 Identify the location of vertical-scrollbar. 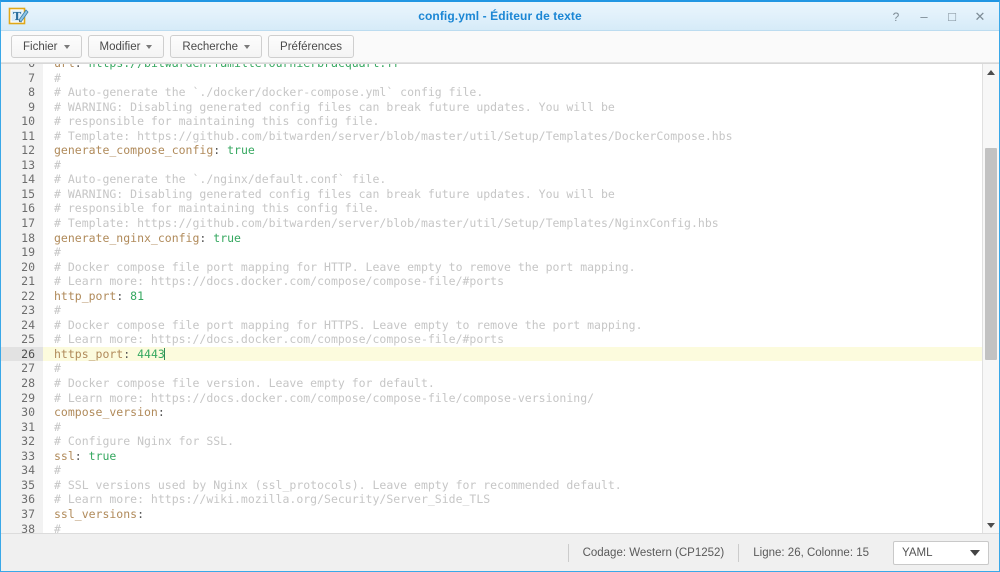
(990, 298).